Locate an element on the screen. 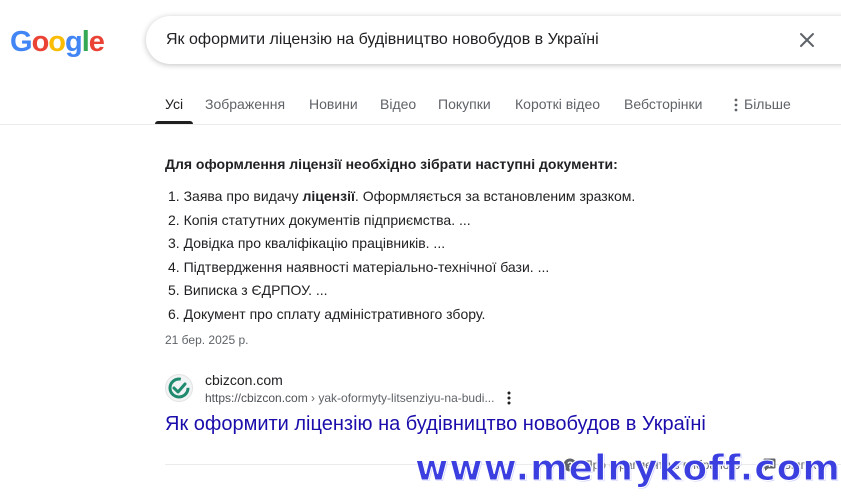 This screenshot has width=841, height=504. watermark: www.melnykoff.com is located at coordinates (628, 469).